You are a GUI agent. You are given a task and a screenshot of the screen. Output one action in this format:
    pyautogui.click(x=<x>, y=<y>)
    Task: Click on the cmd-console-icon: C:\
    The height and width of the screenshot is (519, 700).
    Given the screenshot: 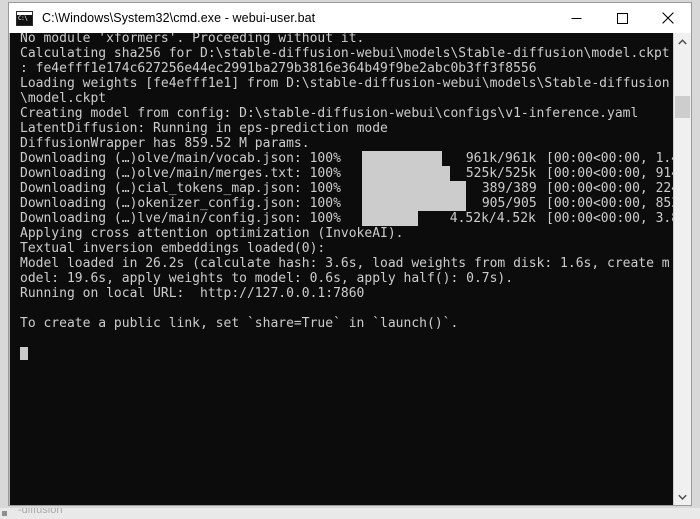 What is the action you would take?
    pyautogui.click(x=24, y=18)
    